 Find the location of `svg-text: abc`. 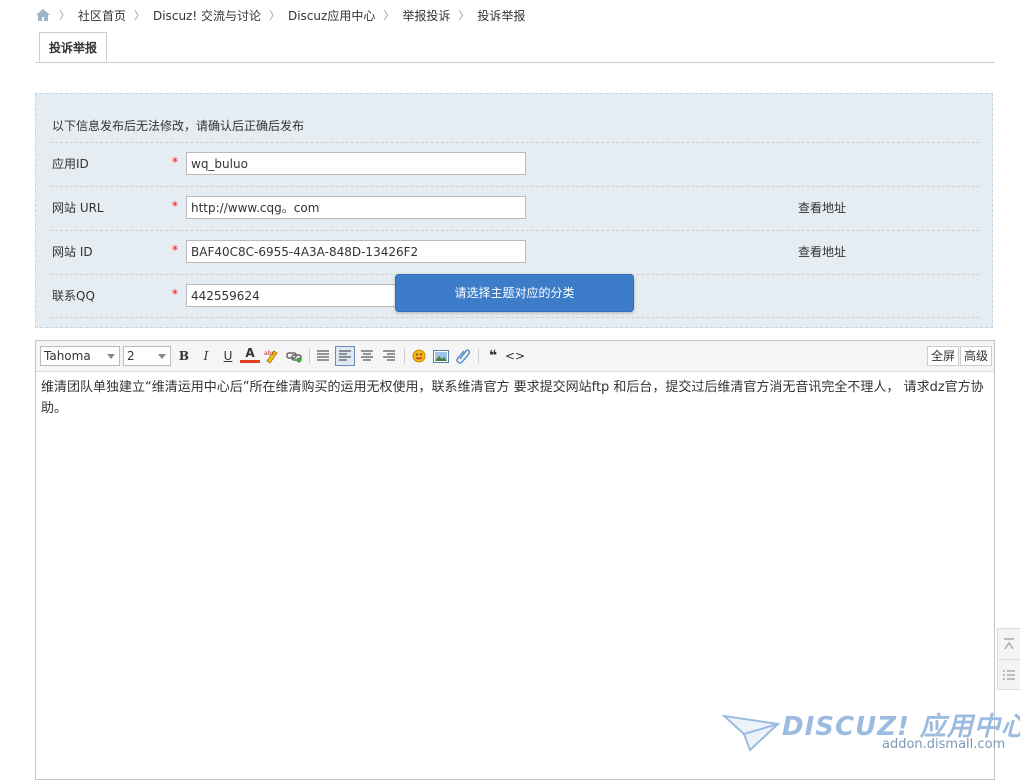

svg-text: abc is located at coordinates (269, 353).